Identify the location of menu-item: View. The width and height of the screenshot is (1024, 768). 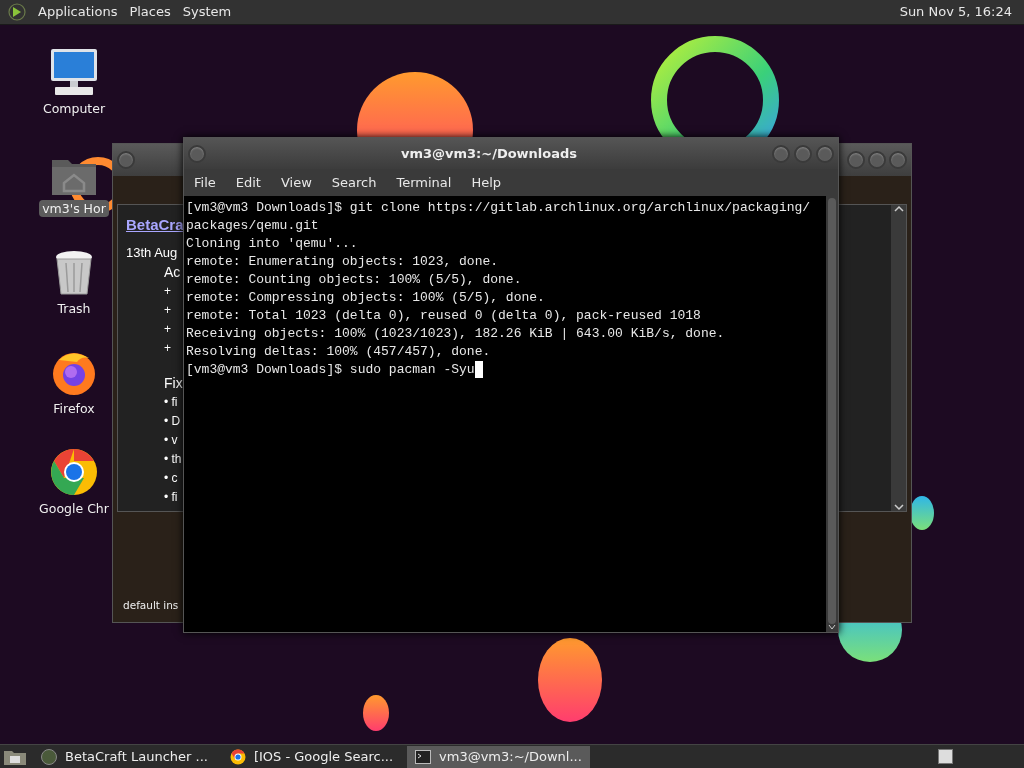
(296, 182).